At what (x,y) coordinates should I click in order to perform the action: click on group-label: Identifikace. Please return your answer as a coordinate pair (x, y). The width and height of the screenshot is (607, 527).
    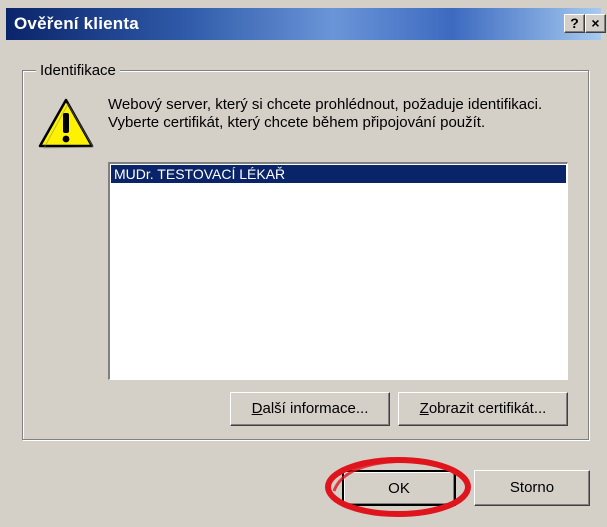
    Looking at the image, I should click on (78, 70).